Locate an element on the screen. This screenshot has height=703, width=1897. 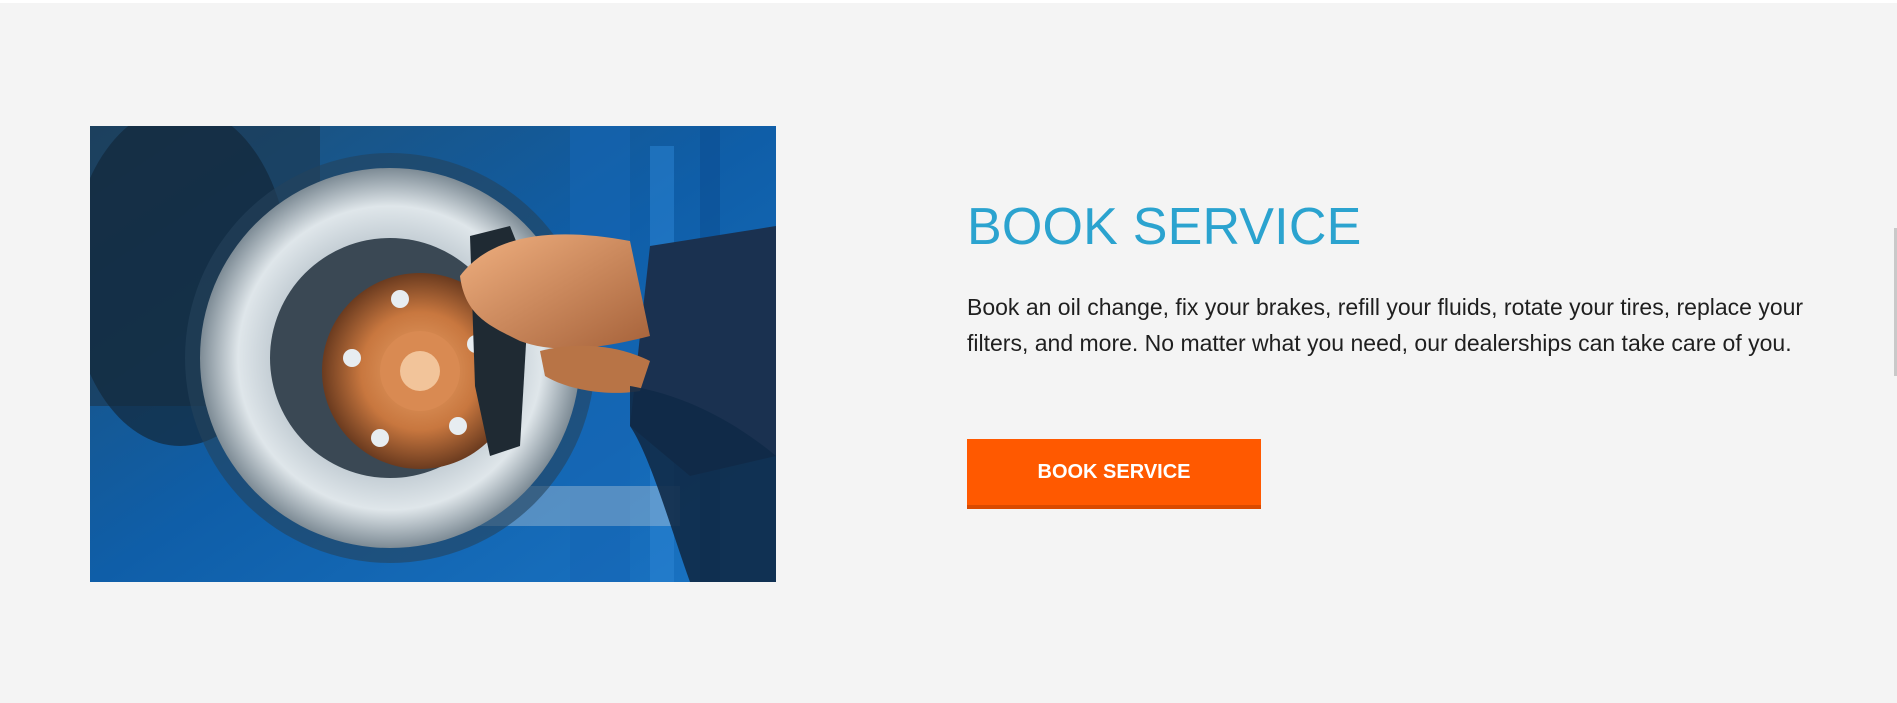
section-heading: BOOK SERVICE is located at coordinates (1164, 227).